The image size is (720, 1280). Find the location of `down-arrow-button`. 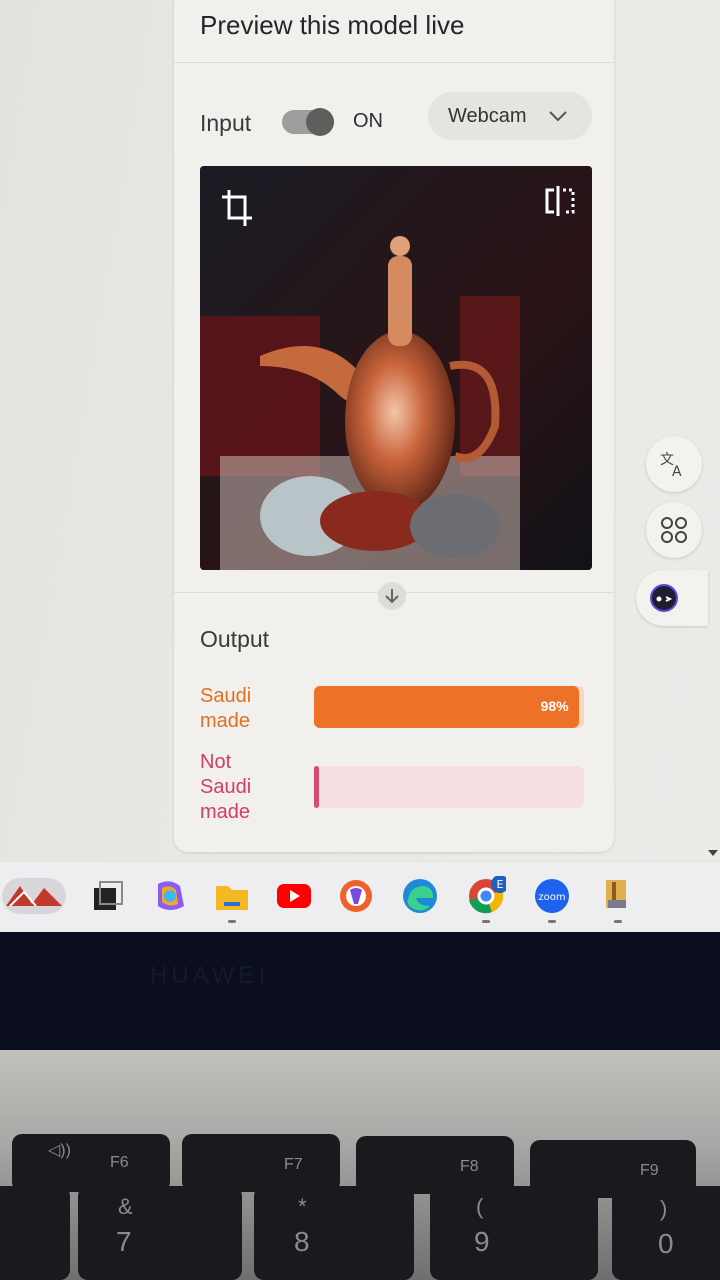

down-arrow-button is located at coordinates (392, 596).